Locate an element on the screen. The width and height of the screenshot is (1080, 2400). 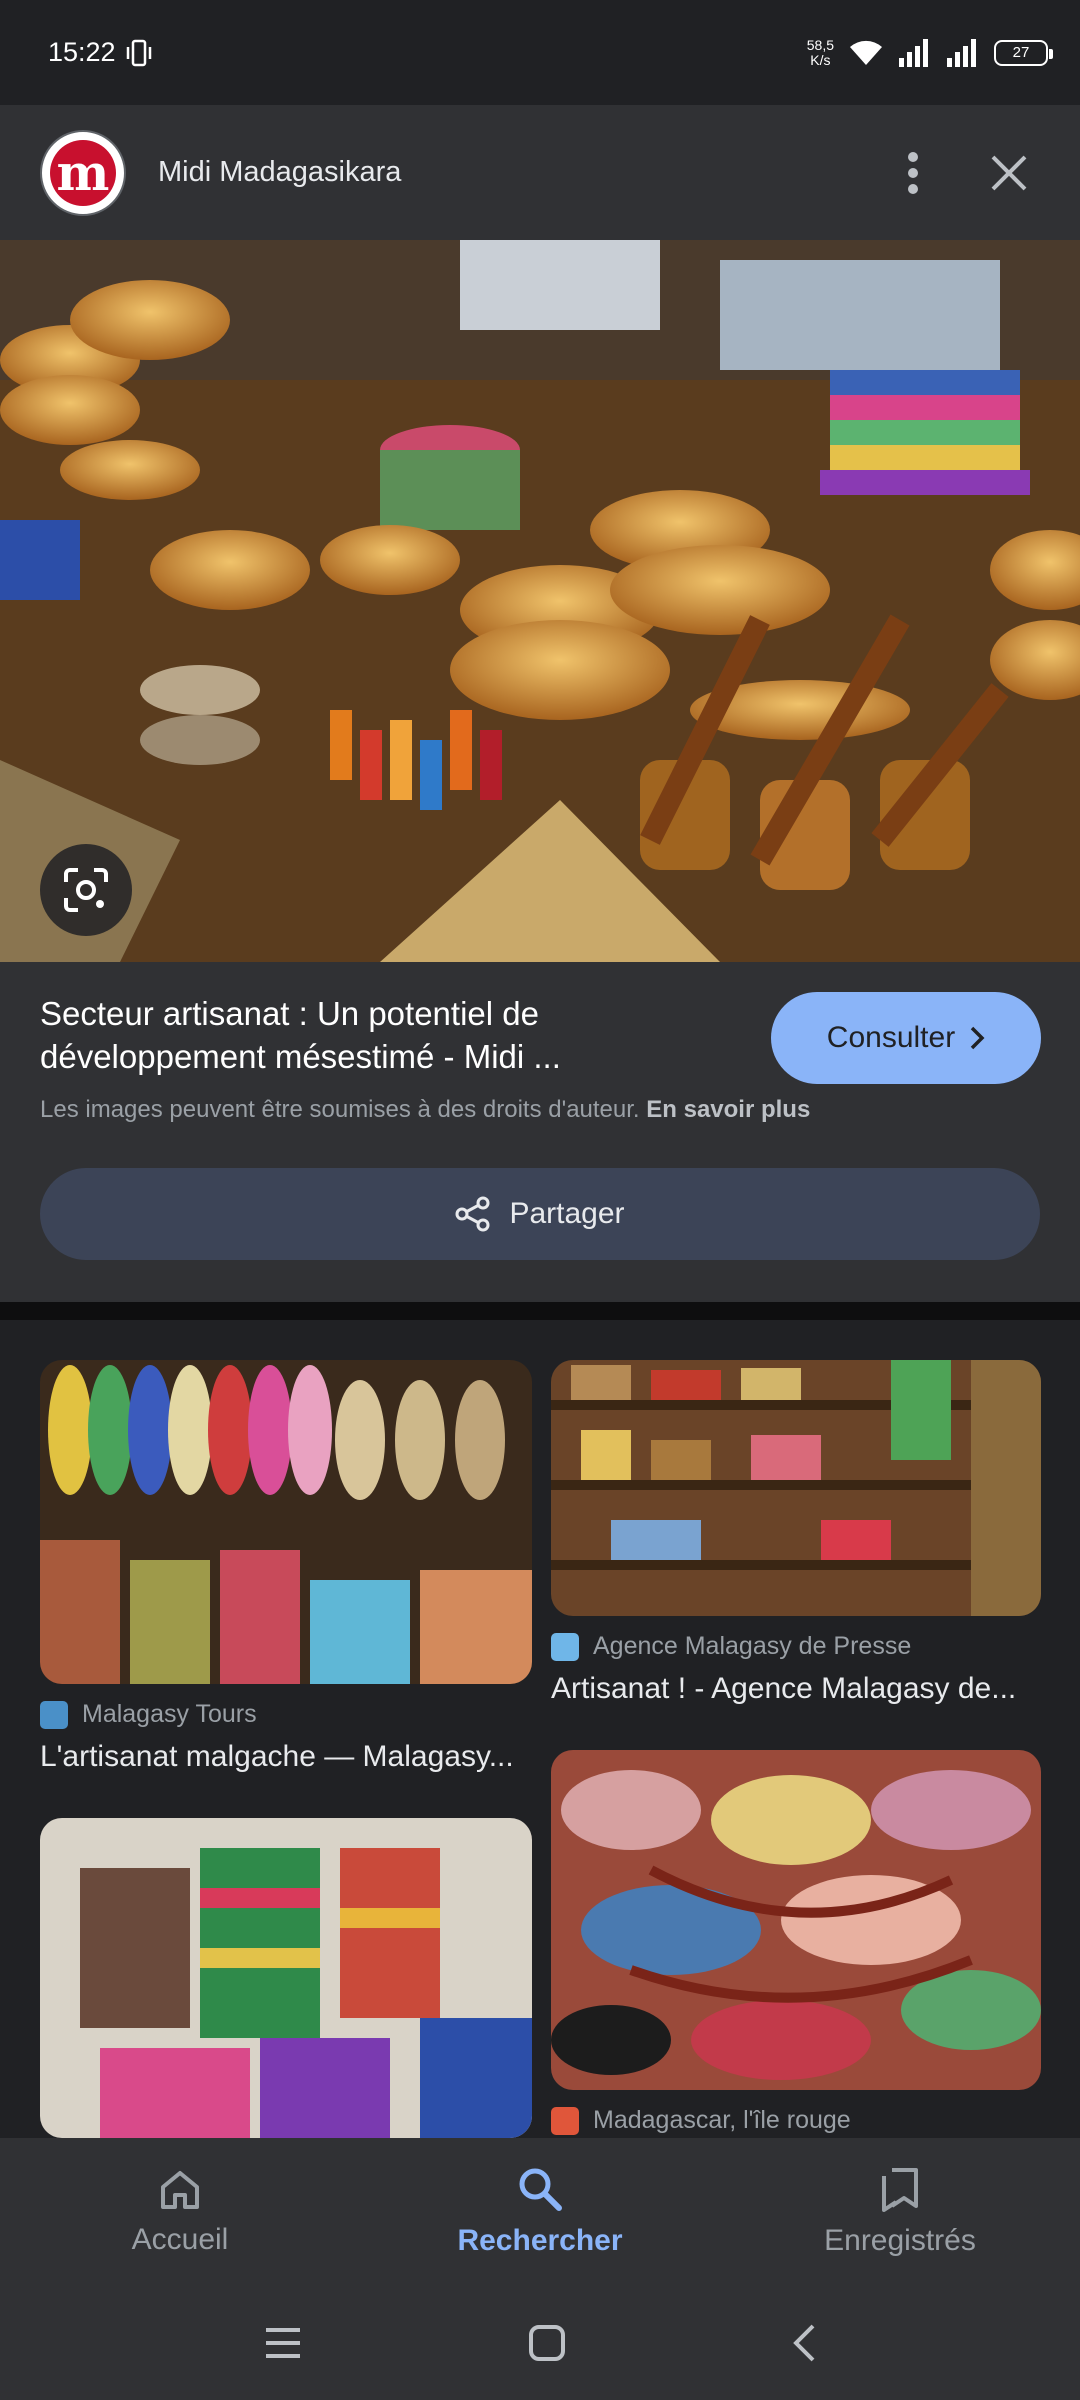
share-button-label: Partager is located at coordinates (567, 1213).